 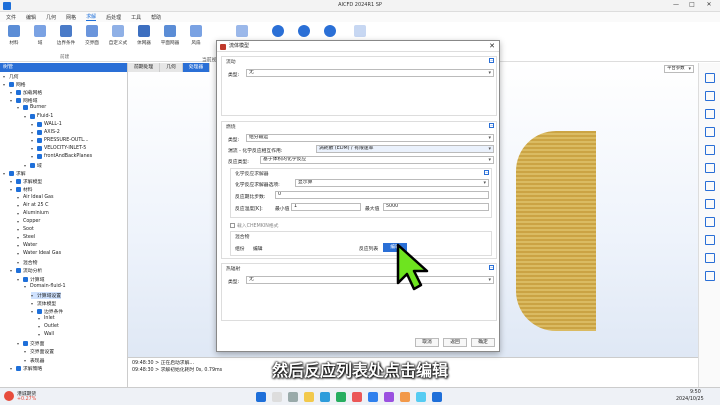 I want to click on plane-mesher-button: 平面网器, so click(x=170, y=35).